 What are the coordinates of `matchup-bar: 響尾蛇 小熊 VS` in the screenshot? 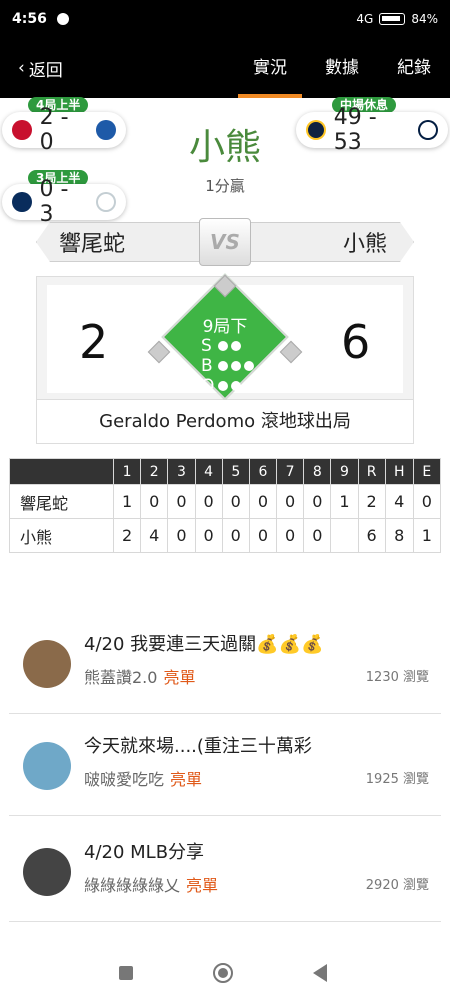 It's located at (225, 242).